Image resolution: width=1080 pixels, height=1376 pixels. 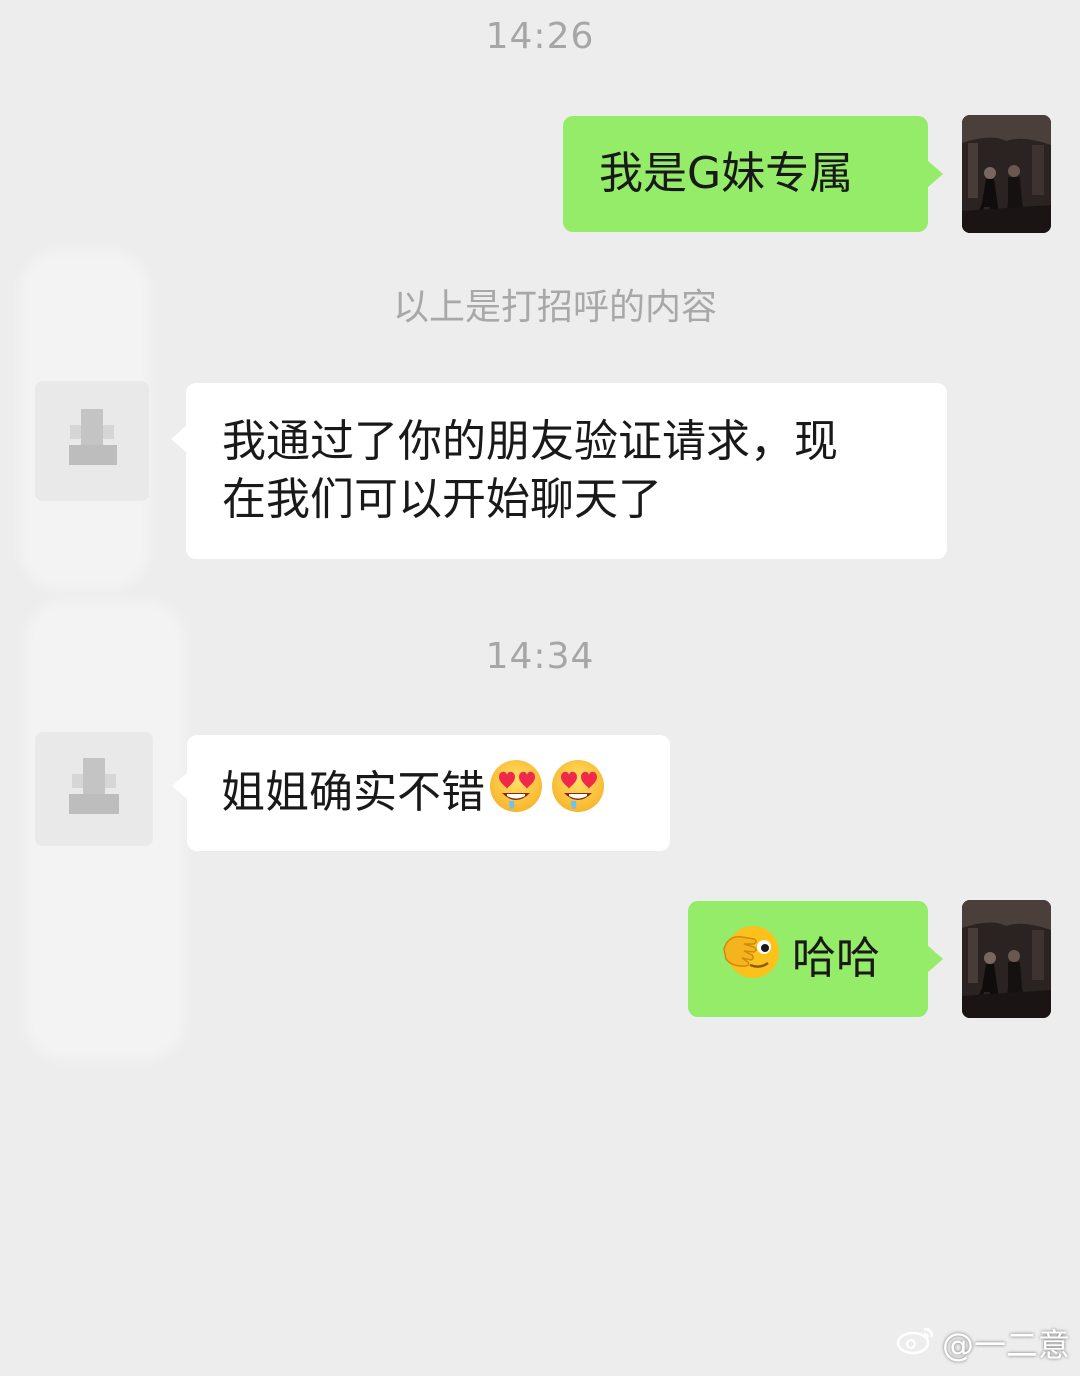 I want to click on weibo-icon, so click(x=916, y=1343).